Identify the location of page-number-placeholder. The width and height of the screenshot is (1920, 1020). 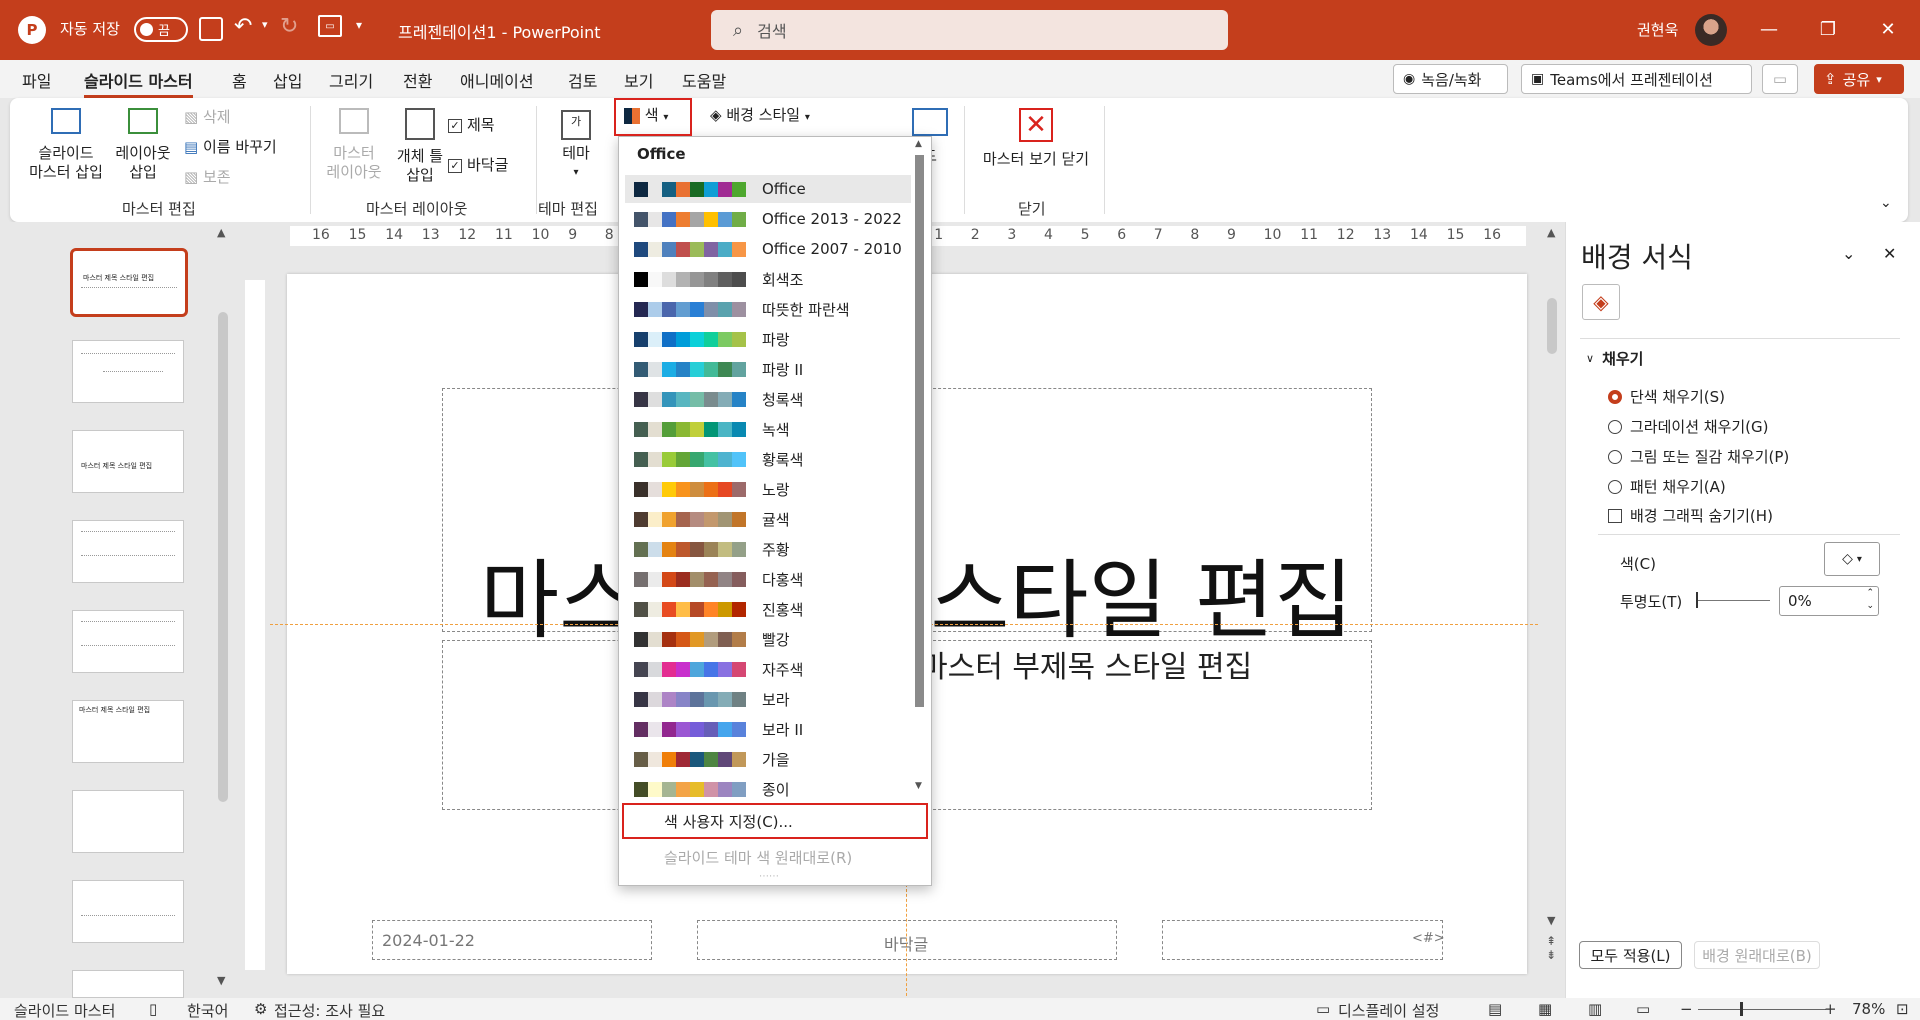
(1302, 940).